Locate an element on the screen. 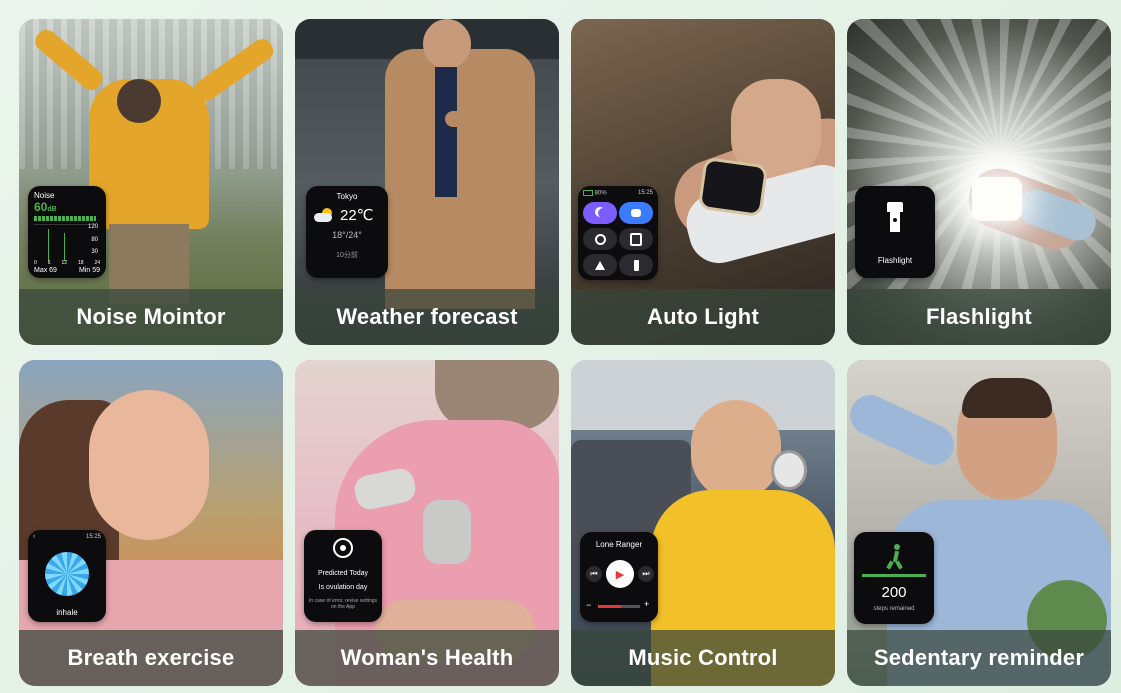 The height and width of the screenshot is (693, 1121). walking-person-icon is located at coordinates (894, 557).